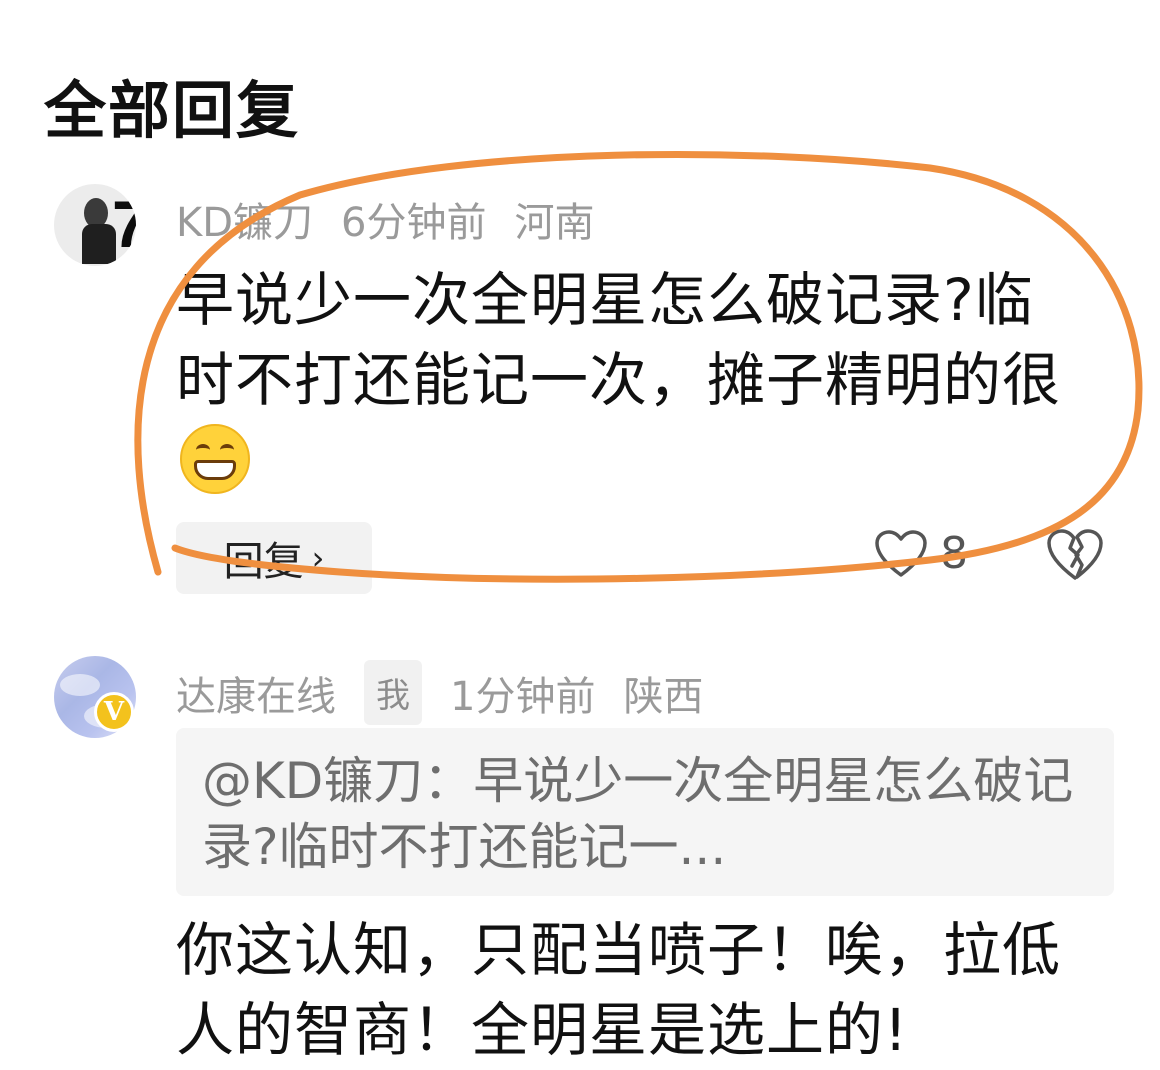 The image size is (1160, 1070). I want to click on comment-text: 你这认知，只配当喷子！唉，拉低人的智商！全明星是选上的!, so click(626, 990).